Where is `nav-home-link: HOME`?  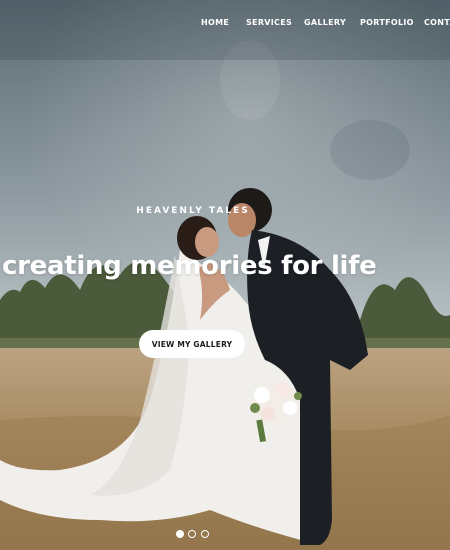
nav-home-link: HOME is located at coordinates (215, 22).